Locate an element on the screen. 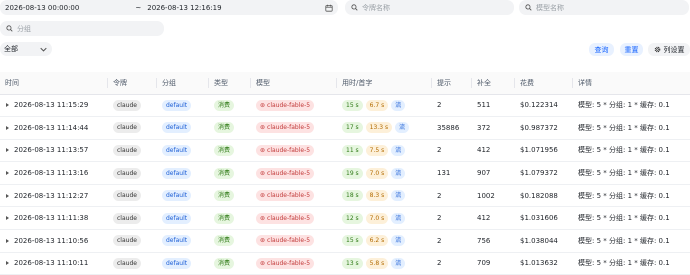 The width and height of the screenshot is (690, 275). use-time-tag: 12 s is located at coordinates (352, 218).